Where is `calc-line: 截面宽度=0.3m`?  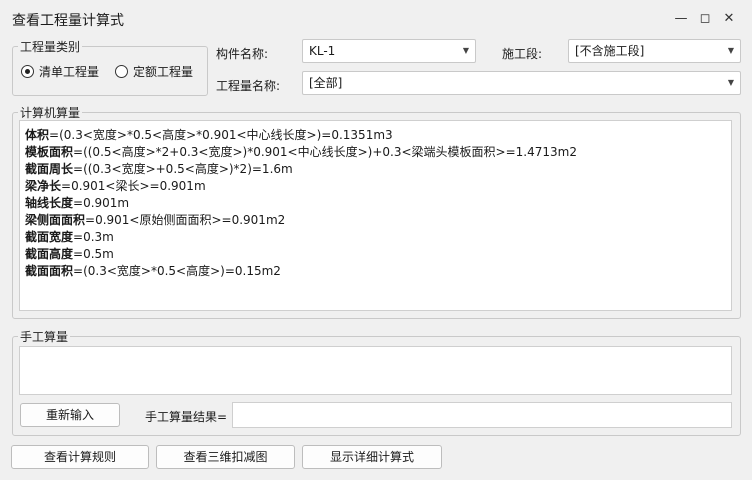 calc-line: 截面宽度=0.3m is located at coordinates (375, 237).